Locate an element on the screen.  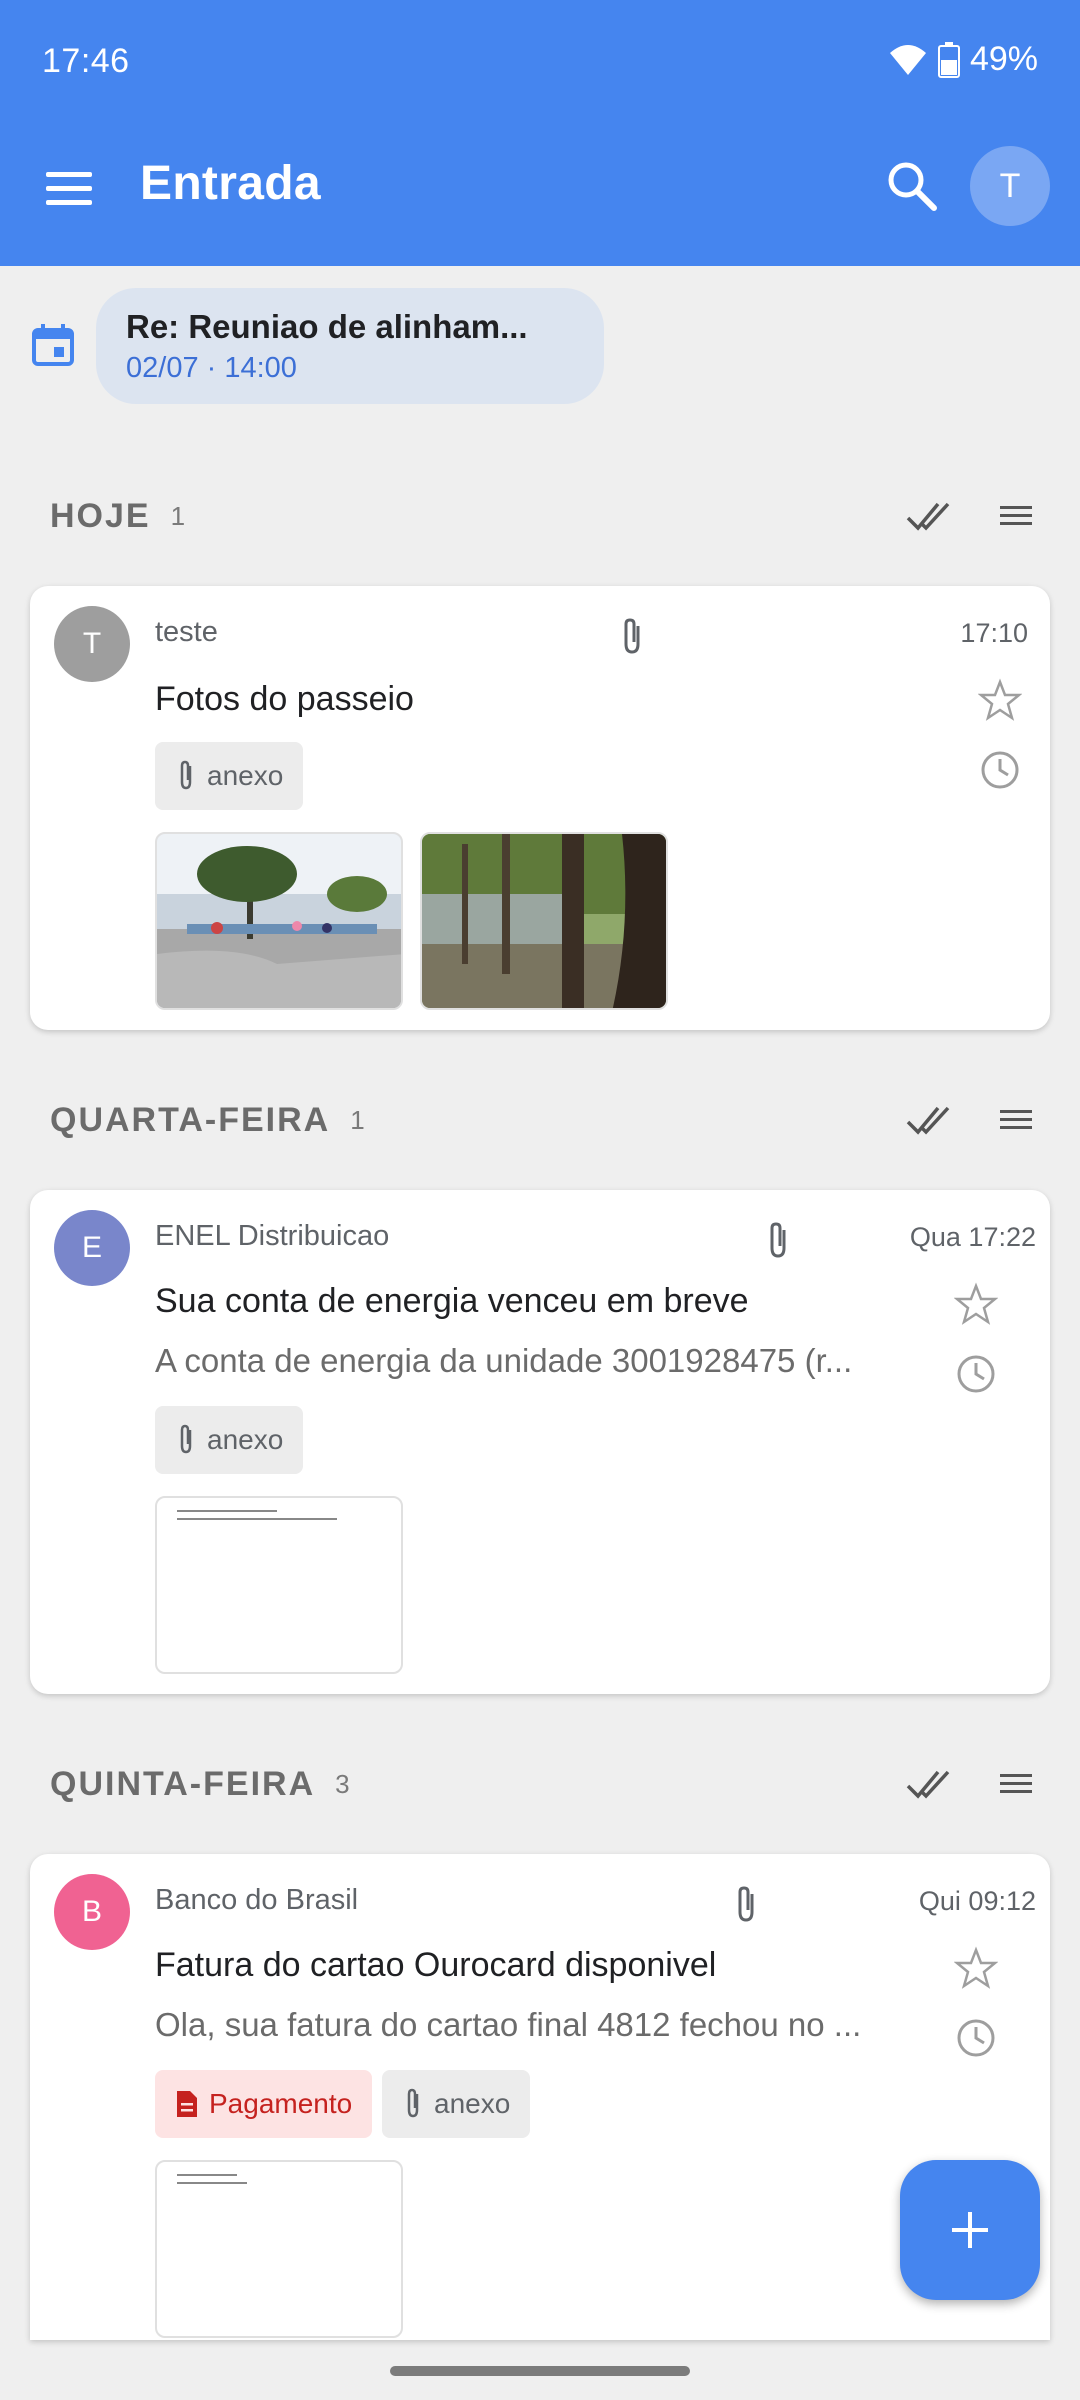
wifi-icon is located at coordinates (907, 59).